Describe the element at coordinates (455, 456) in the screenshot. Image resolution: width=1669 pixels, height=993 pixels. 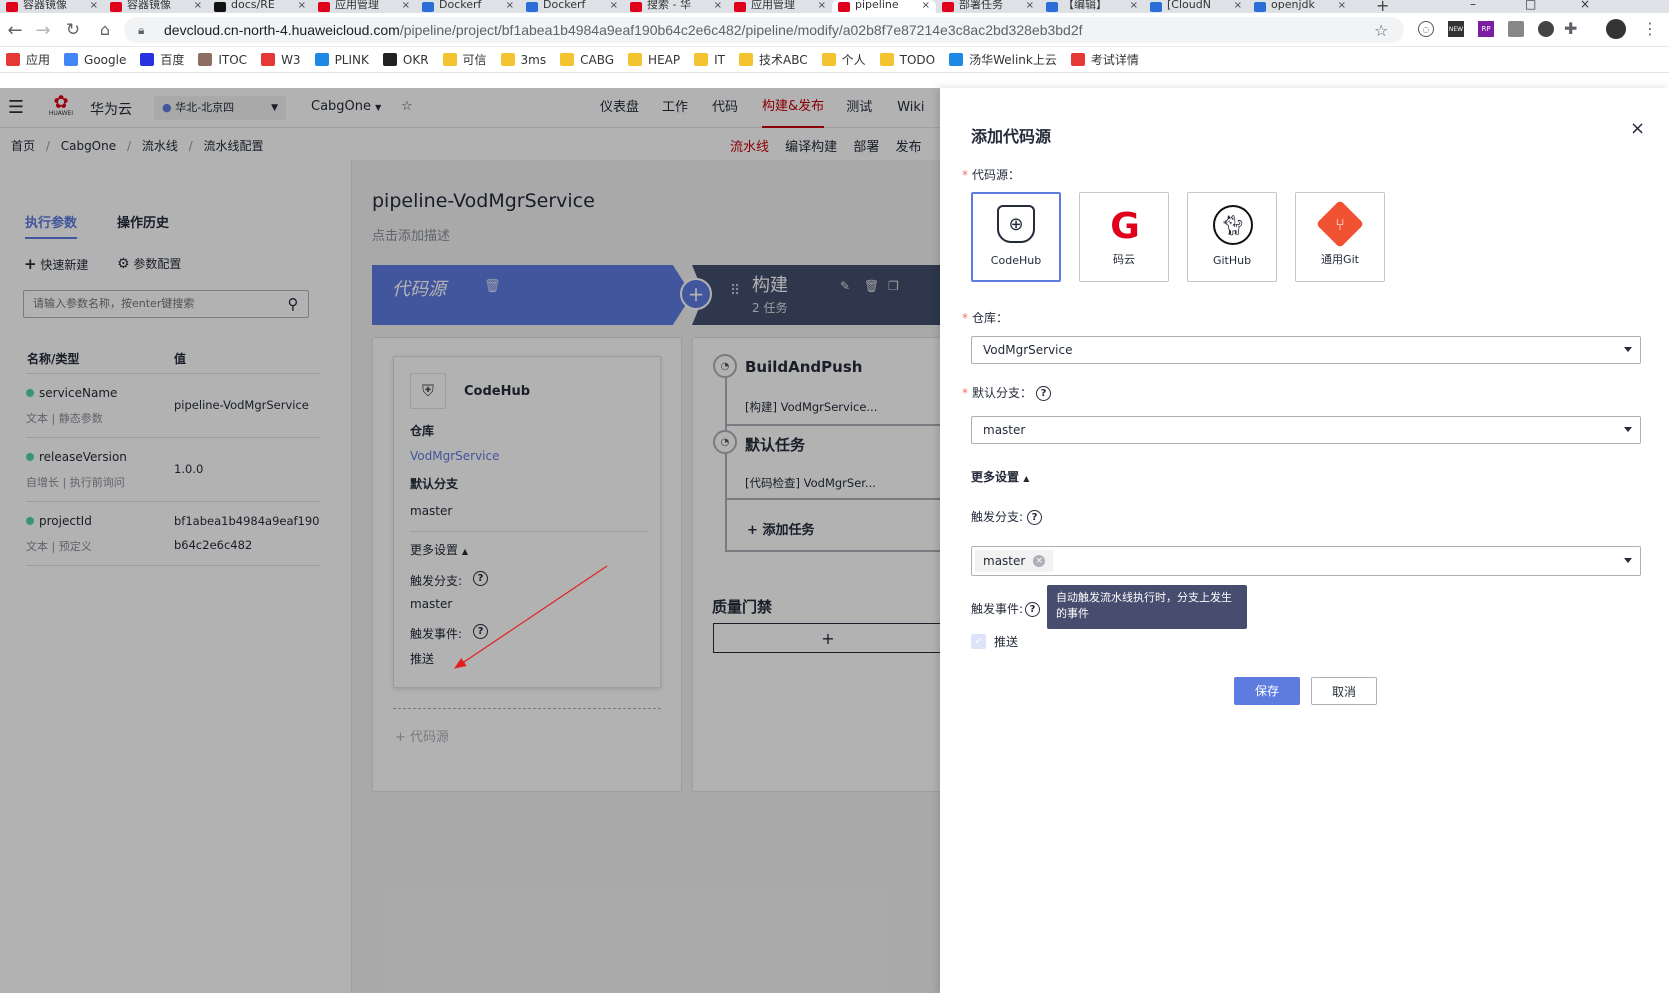
I see `repo-link: VodMgrService` at that location.